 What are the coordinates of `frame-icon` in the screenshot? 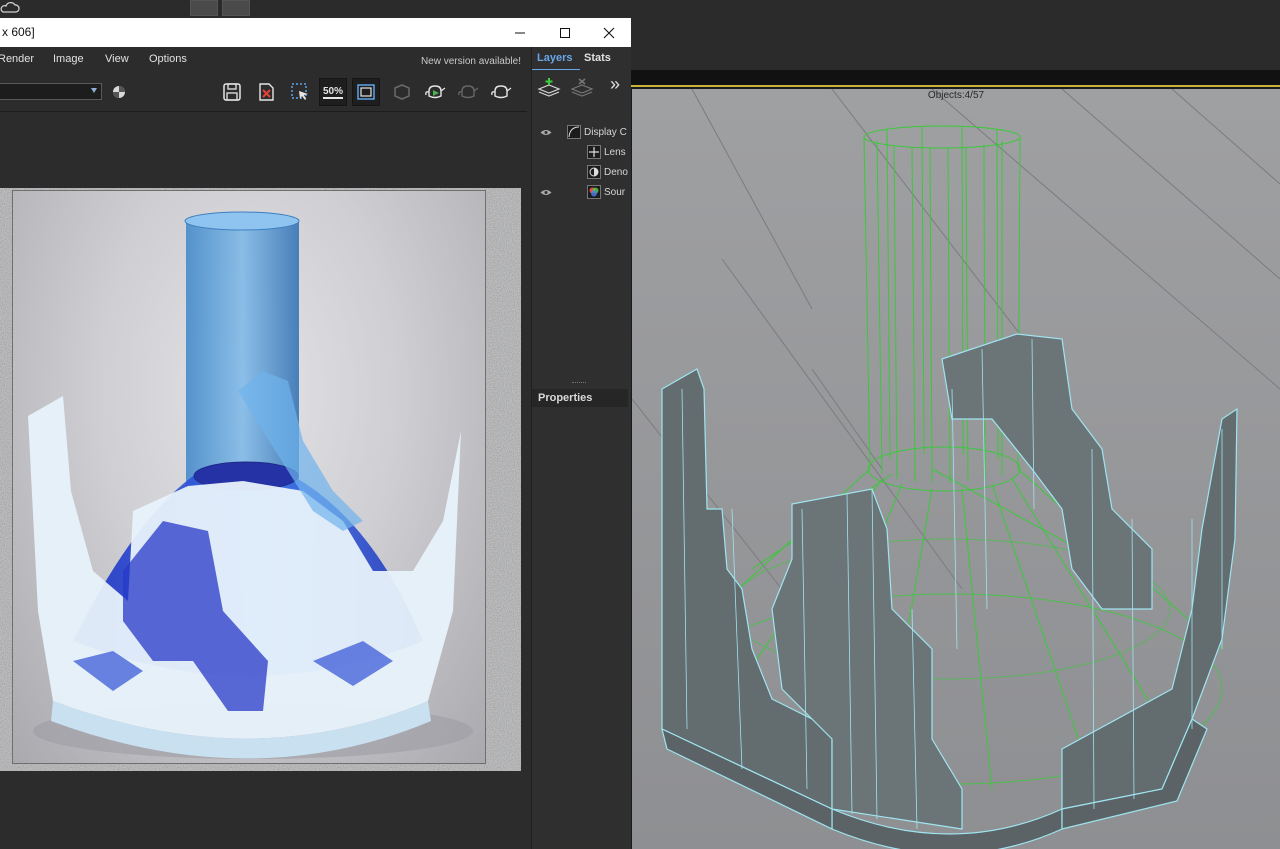 It's located at (366, 92).